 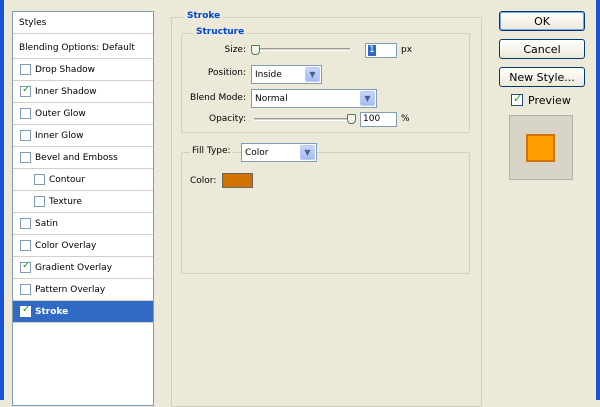 I want to click on opacity-field: 100, so click(x=378, y=119).